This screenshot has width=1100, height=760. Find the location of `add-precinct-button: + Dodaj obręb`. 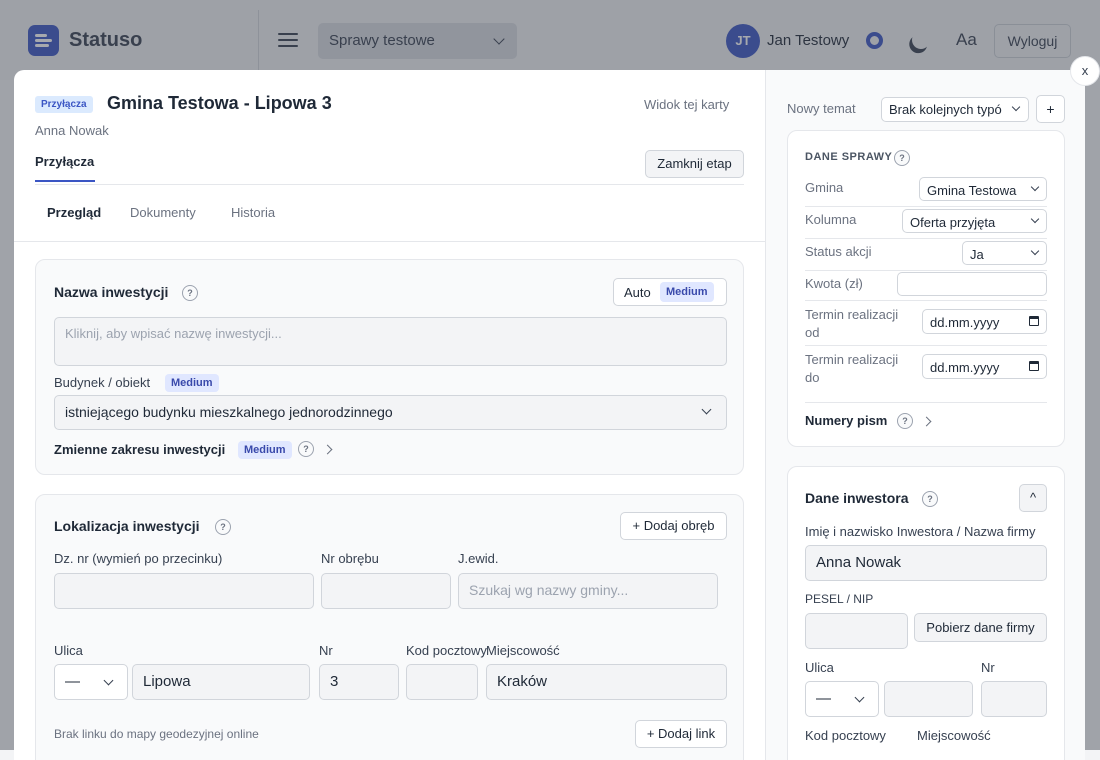

add-precinct-button: + Dodaj obręb is located at coordinates (673, 526).